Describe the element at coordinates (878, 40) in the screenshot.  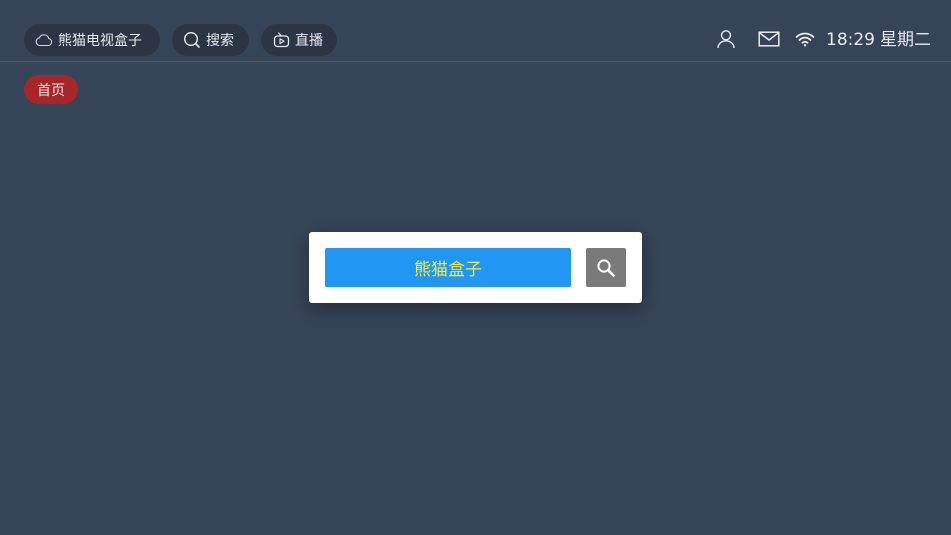
I see `clock: 18:29 星期二` at that location.